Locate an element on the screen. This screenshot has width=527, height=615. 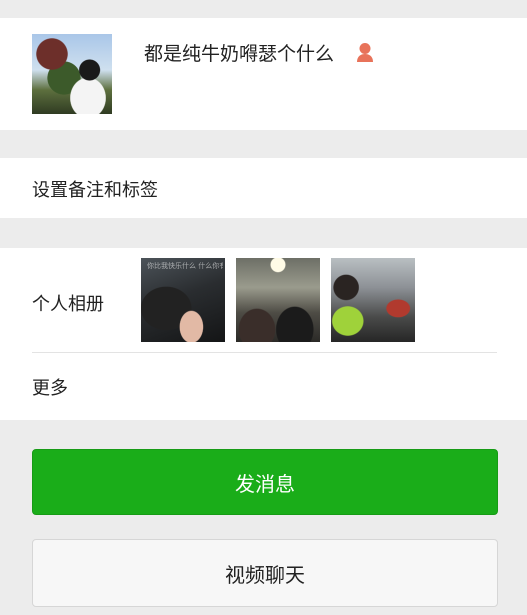
avatar is located at coordinates (72, 74).